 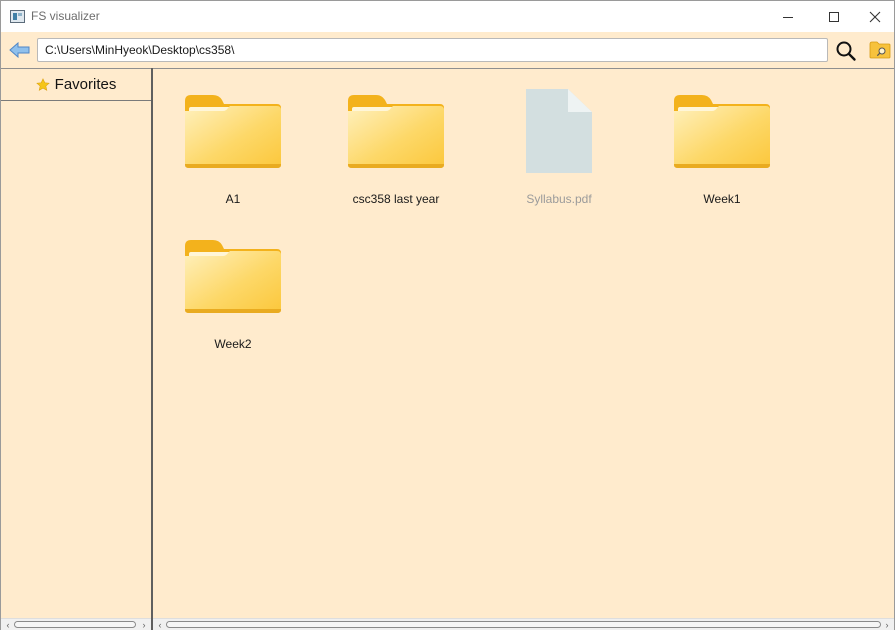 I want to click on item-label: A1, so click(x=233, y=199).